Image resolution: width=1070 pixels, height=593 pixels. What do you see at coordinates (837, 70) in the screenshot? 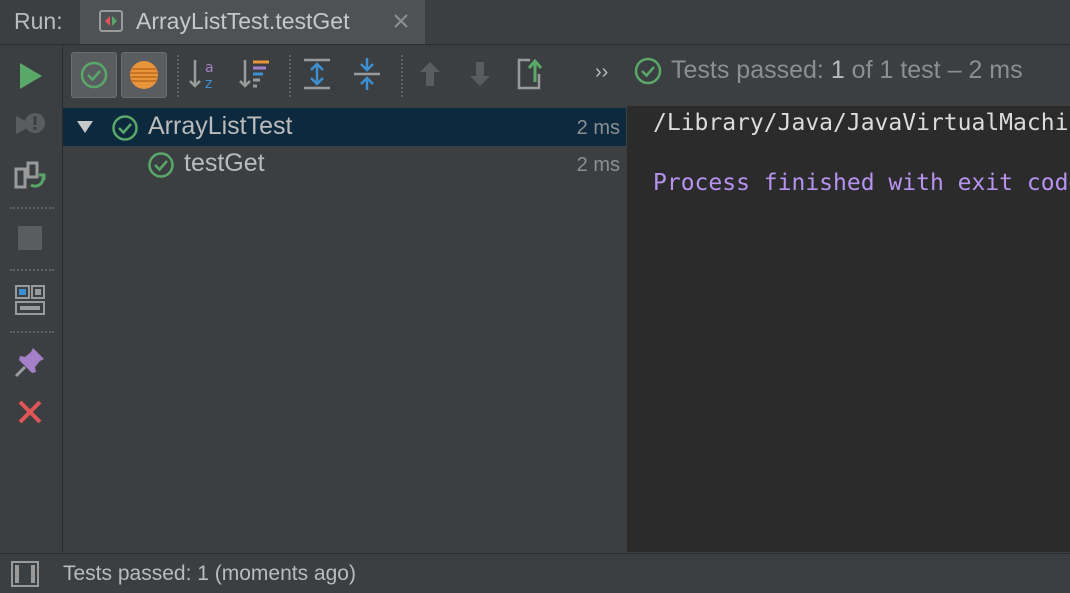
I see `status-passed-count: 1` at bounding box center [837, 70].